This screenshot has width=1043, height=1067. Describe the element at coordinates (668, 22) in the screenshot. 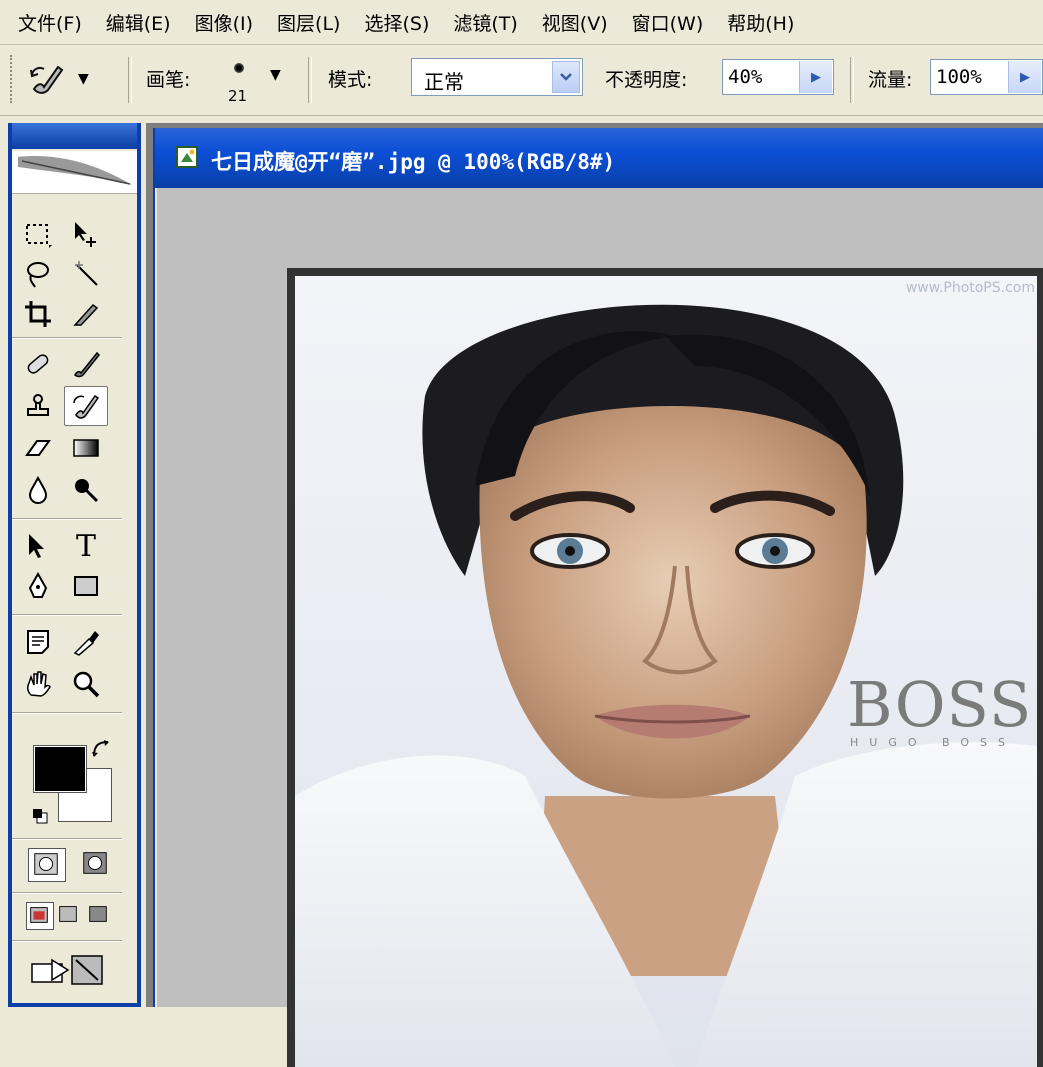

I see `menu-window: 窗口(W)` at that location.